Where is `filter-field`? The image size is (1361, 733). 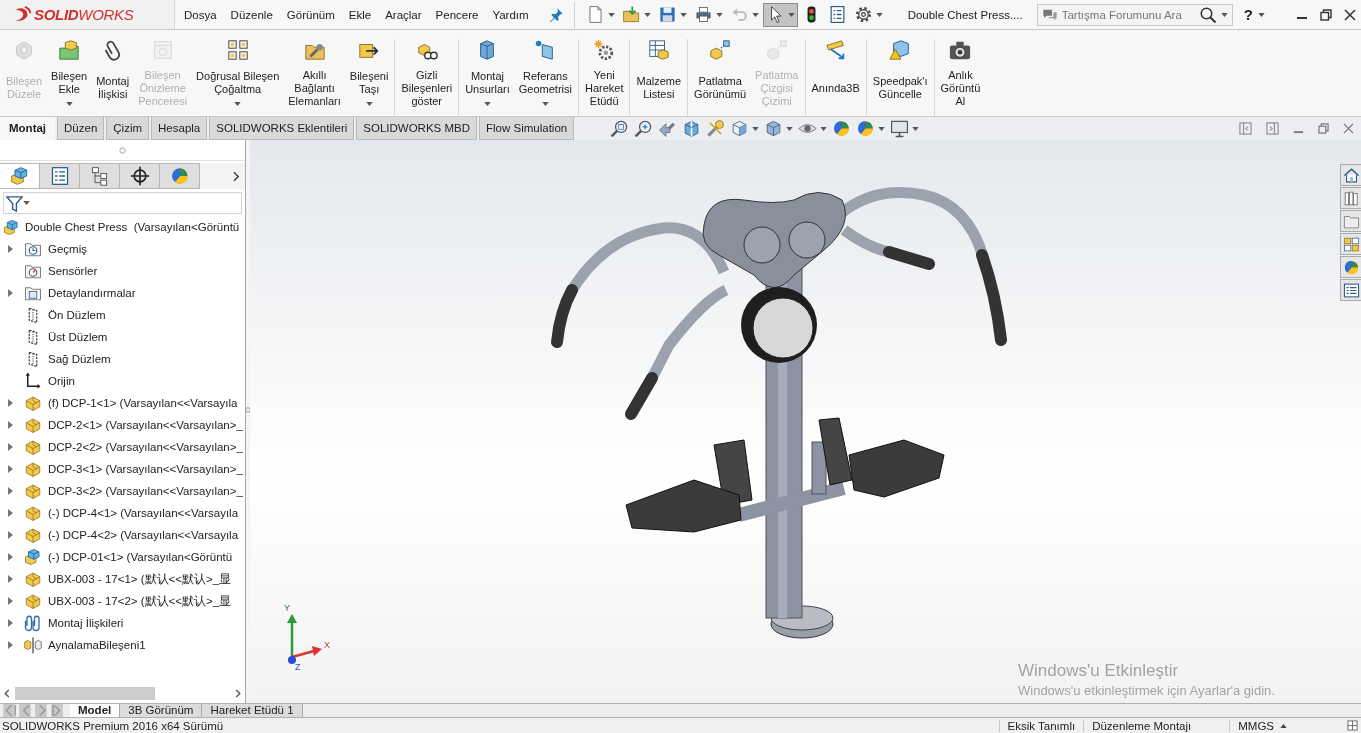
filter-field is located at coordinates (122, 203).